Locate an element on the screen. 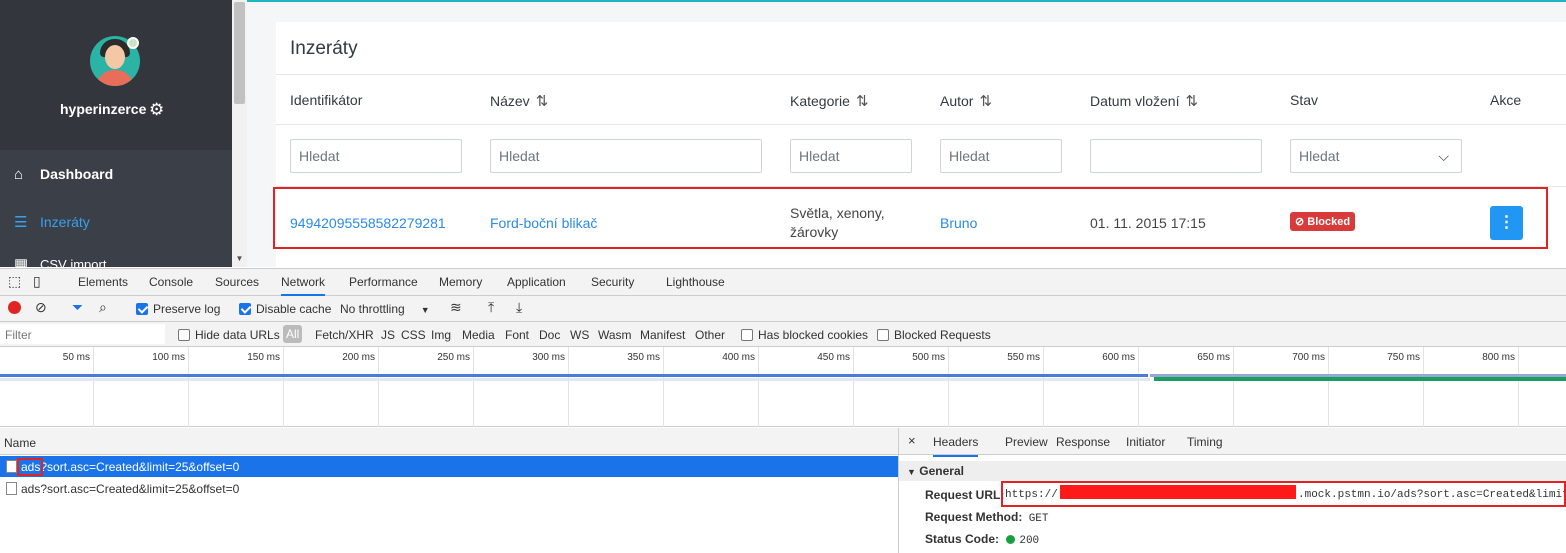  filter-ws: WS is located at coordinates (579, 335).